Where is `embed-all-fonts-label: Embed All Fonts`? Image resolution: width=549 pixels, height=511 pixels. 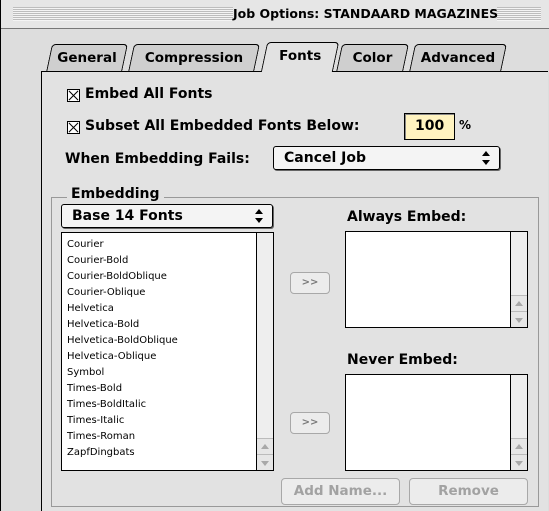 embed-all-fonts-label: Embed All Fonts is located at coordinates (149, 94).